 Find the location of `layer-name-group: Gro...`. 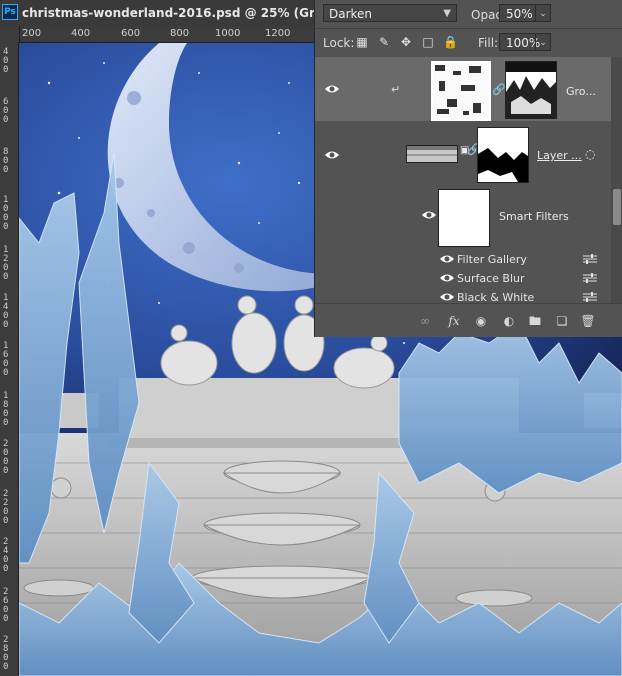

layer-name-group: Gro... is located at coordinates (581, 91).